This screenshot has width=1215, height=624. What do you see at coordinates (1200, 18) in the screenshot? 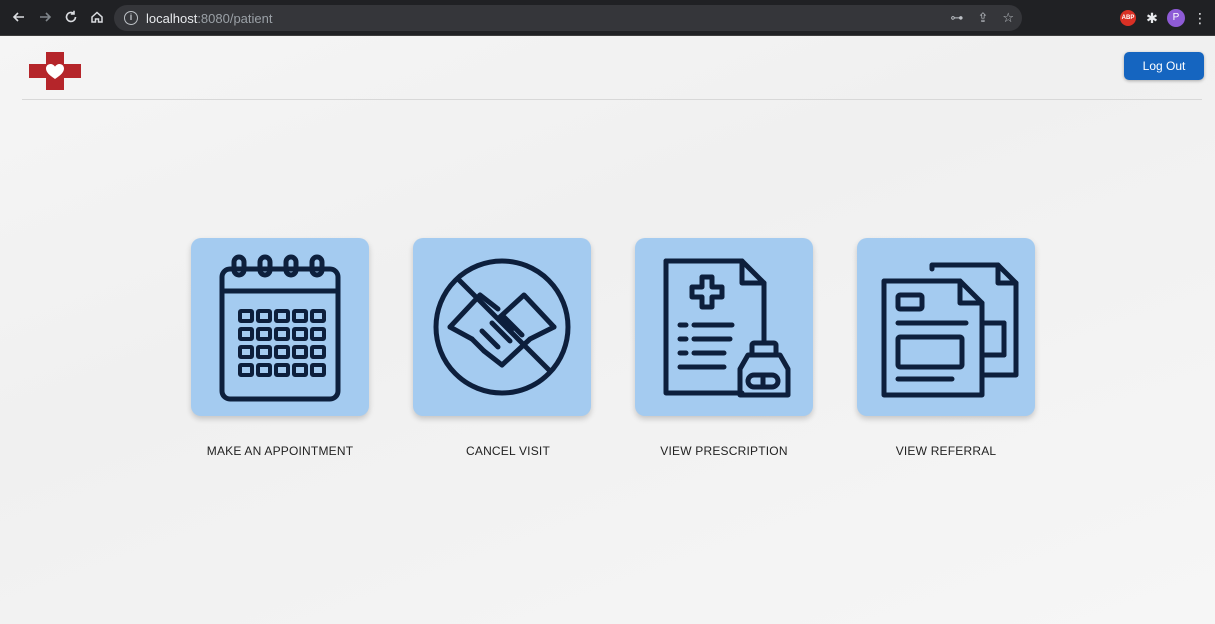
I see `browser-menu-icon: ⋮` at bounding box center [1200, 18].